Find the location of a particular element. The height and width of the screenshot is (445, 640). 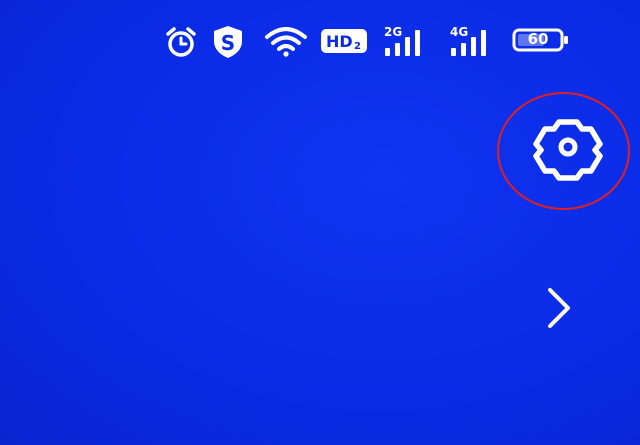

shield-letter: S is located at coordinates (228, 43).